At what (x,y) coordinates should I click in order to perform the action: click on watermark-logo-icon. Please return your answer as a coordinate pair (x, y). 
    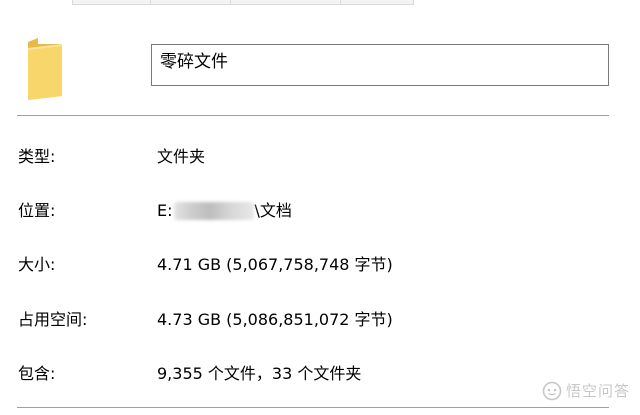
    Looking at the image, I should click on (552, 390).